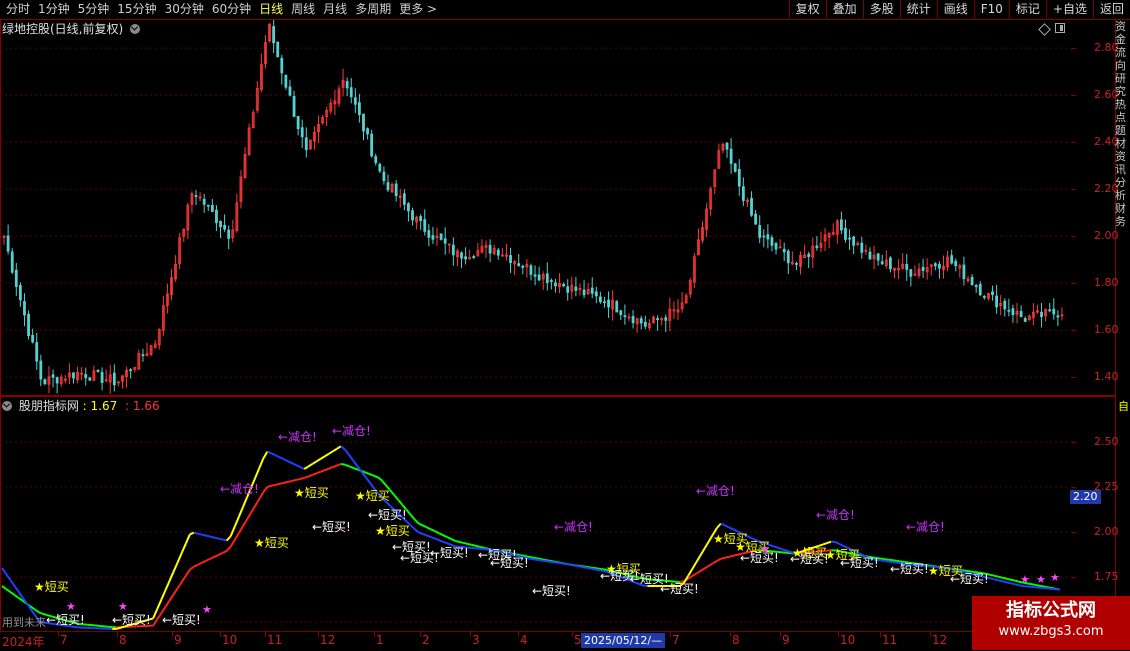 The width and height of the screenshot is (1130, 651). What do you see at coordinates (335, 9) in the screenshot?
I see `period-tab-8: 月线` at bounding box center [335, 9].